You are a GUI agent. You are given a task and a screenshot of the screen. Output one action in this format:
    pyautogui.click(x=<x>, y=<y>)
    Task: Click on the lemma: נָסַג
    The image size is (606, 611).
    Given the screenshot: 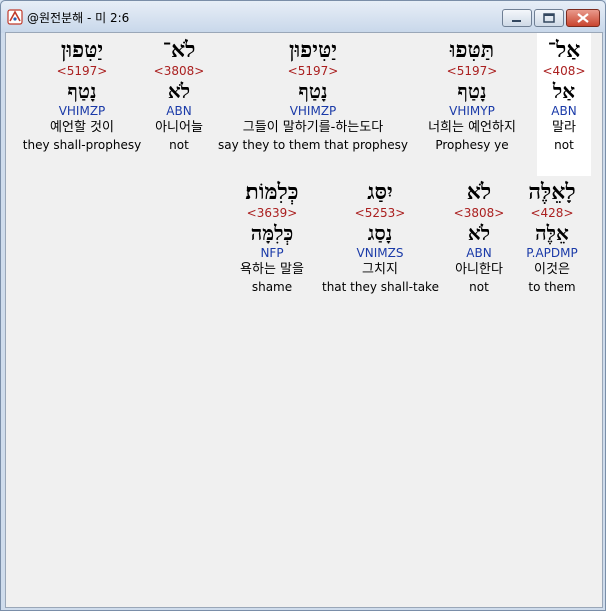 What is the action you would take?
    pyautogui.click(x=380, y=233)
    